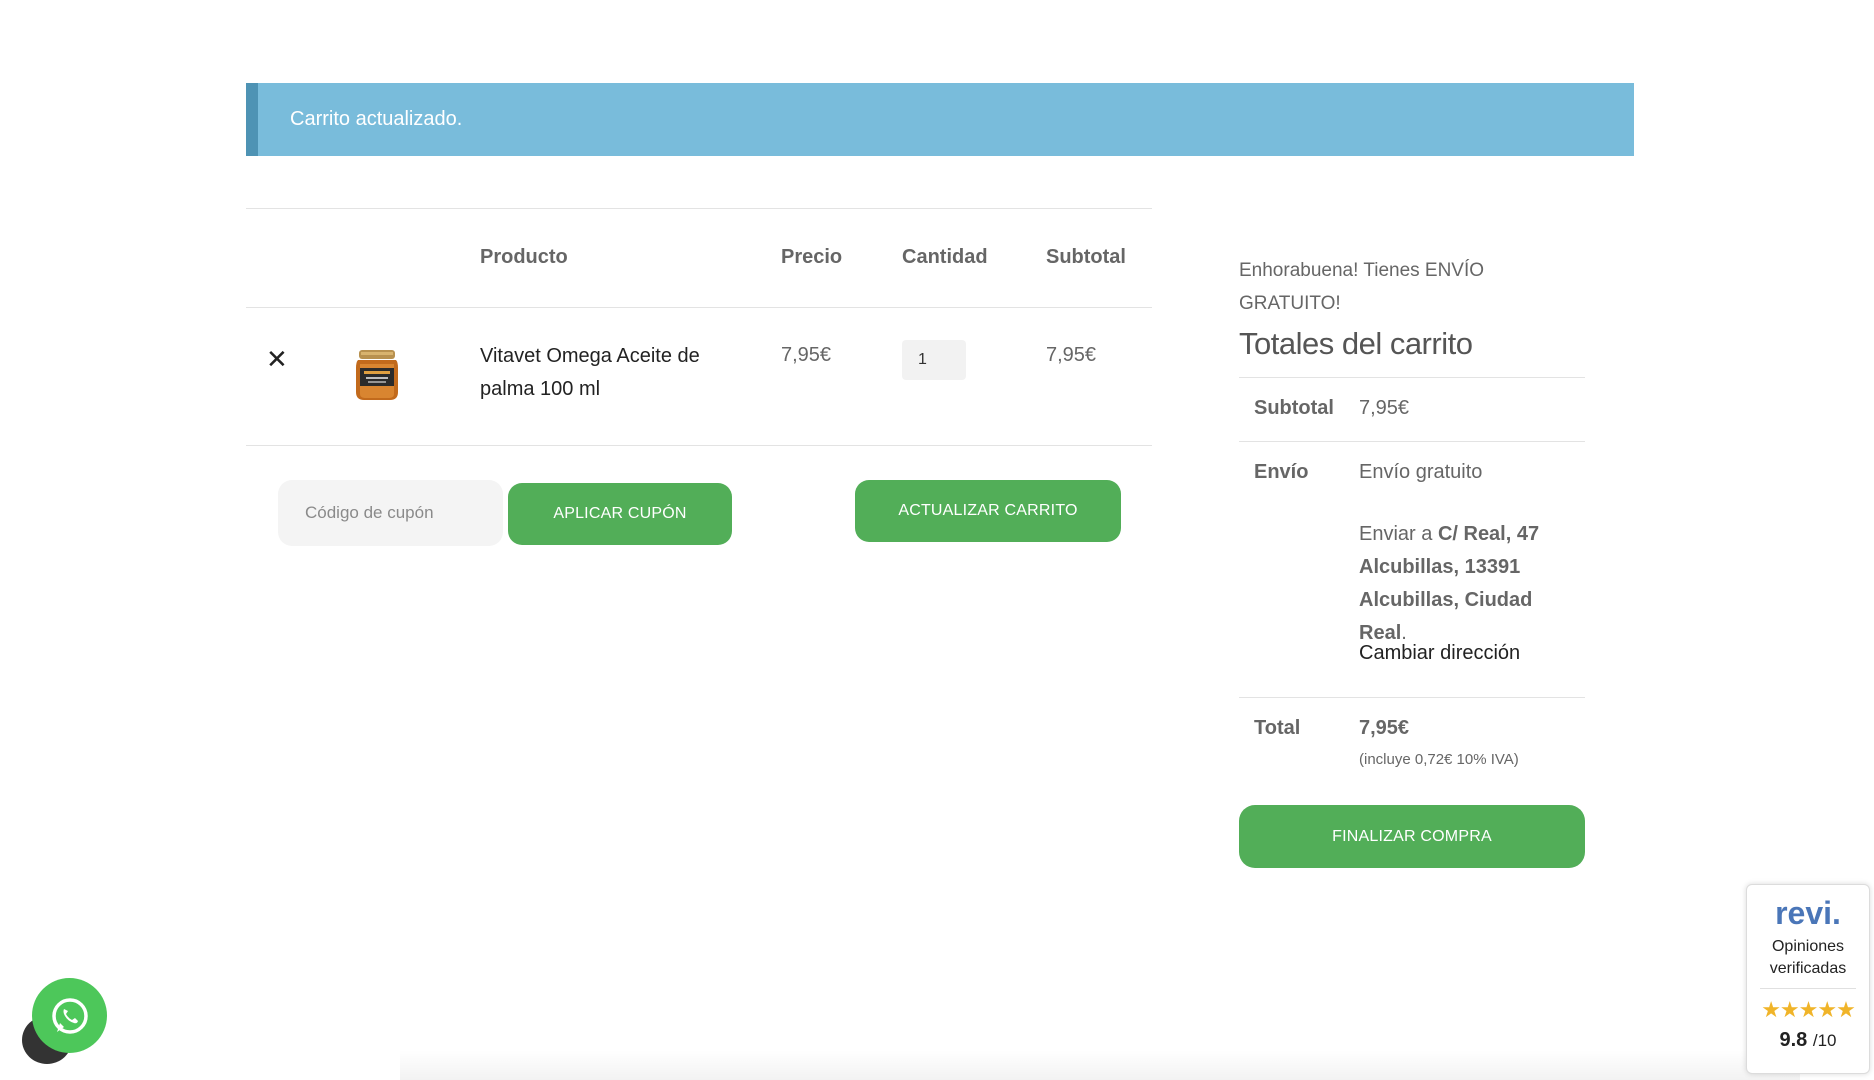 The image size is (1874, 1080). I want to click on subtotal-label: Subtotal, so click(1294, 408).